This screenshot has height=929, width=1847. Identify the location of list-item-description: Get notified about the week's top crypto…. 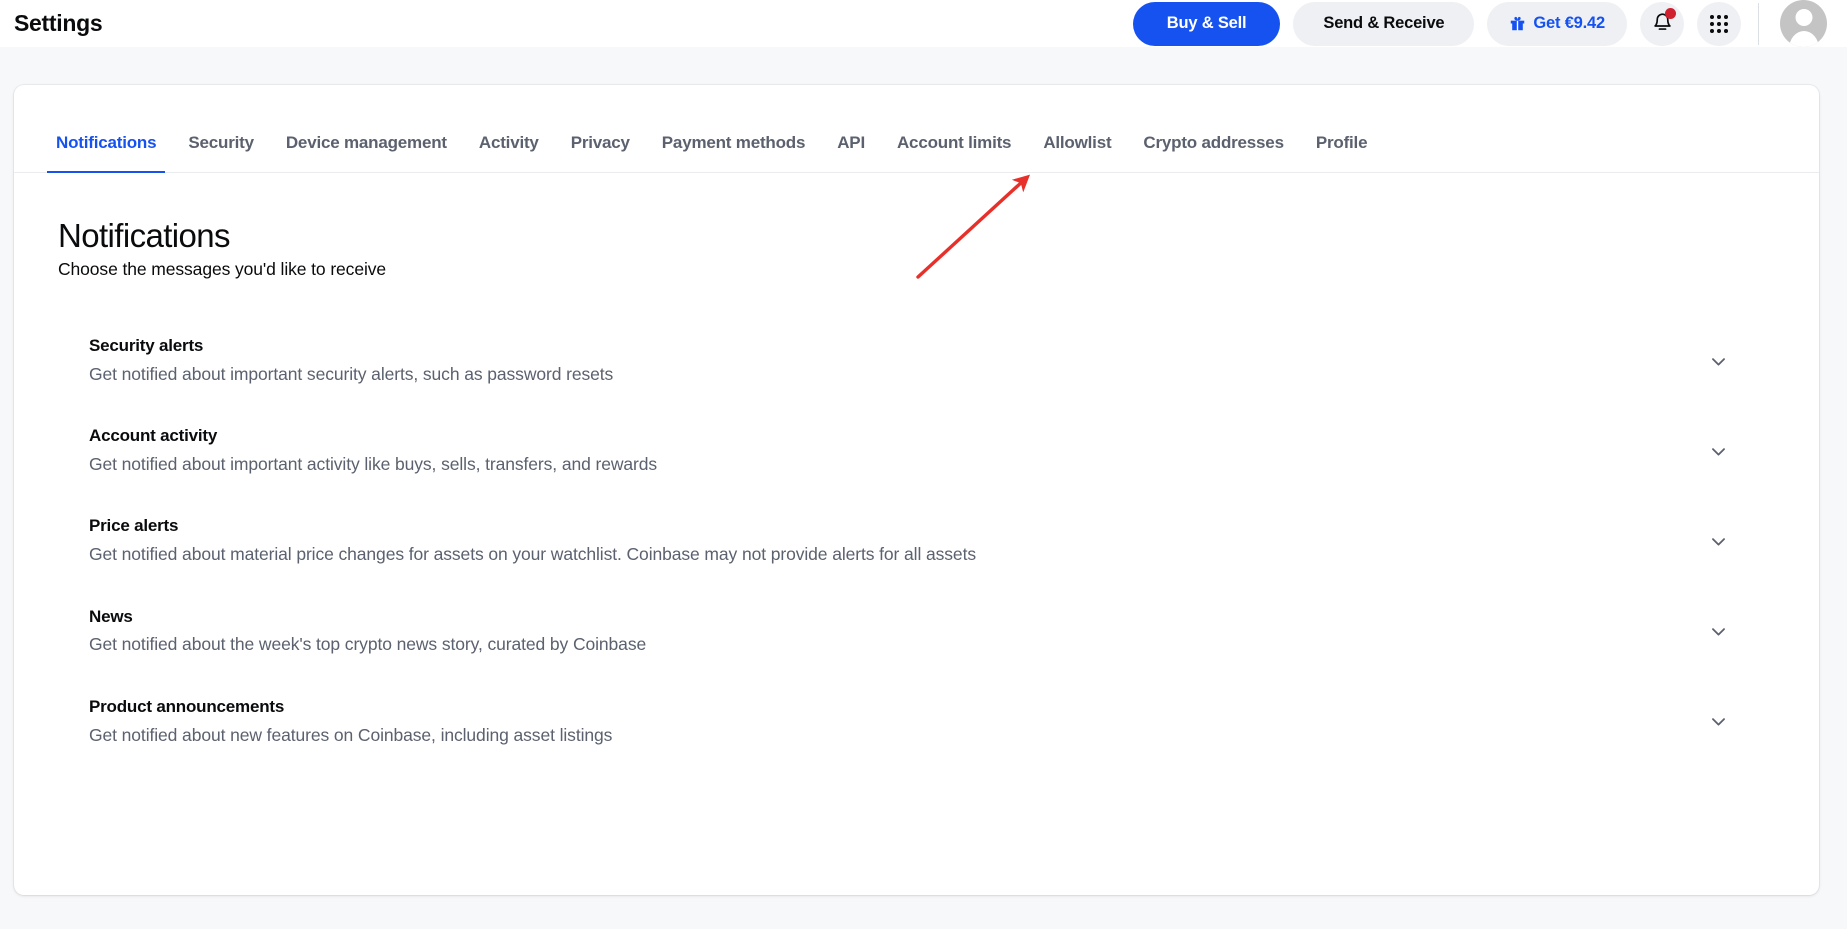
(368, 644).